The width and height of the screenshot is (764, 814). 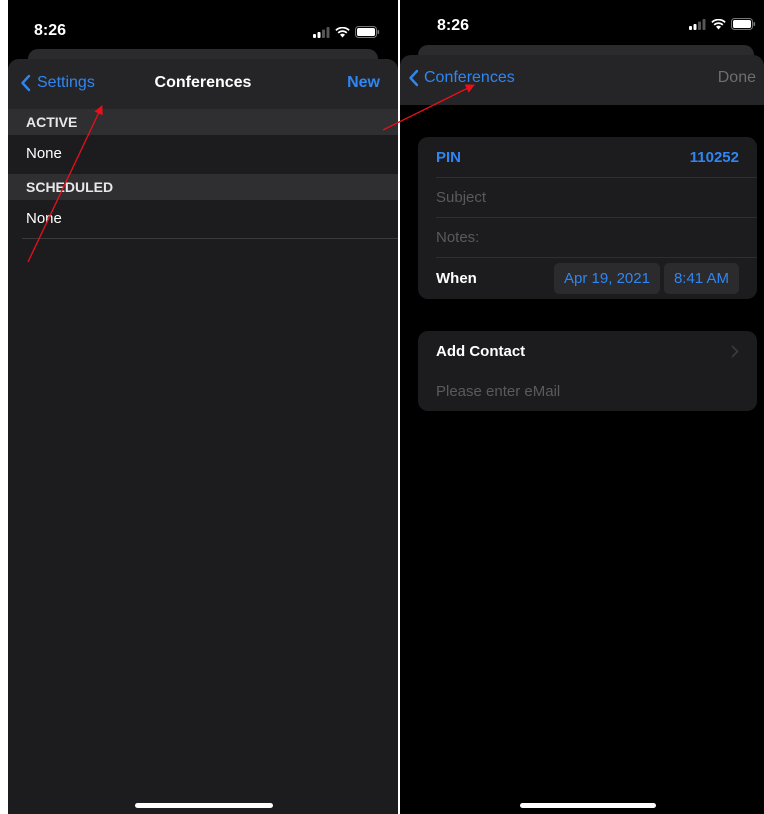 What do you see at coordinates (65, 184) in the screenshot?
I see `annotation-arrow-to-settings` at bounding box center [65, 184].